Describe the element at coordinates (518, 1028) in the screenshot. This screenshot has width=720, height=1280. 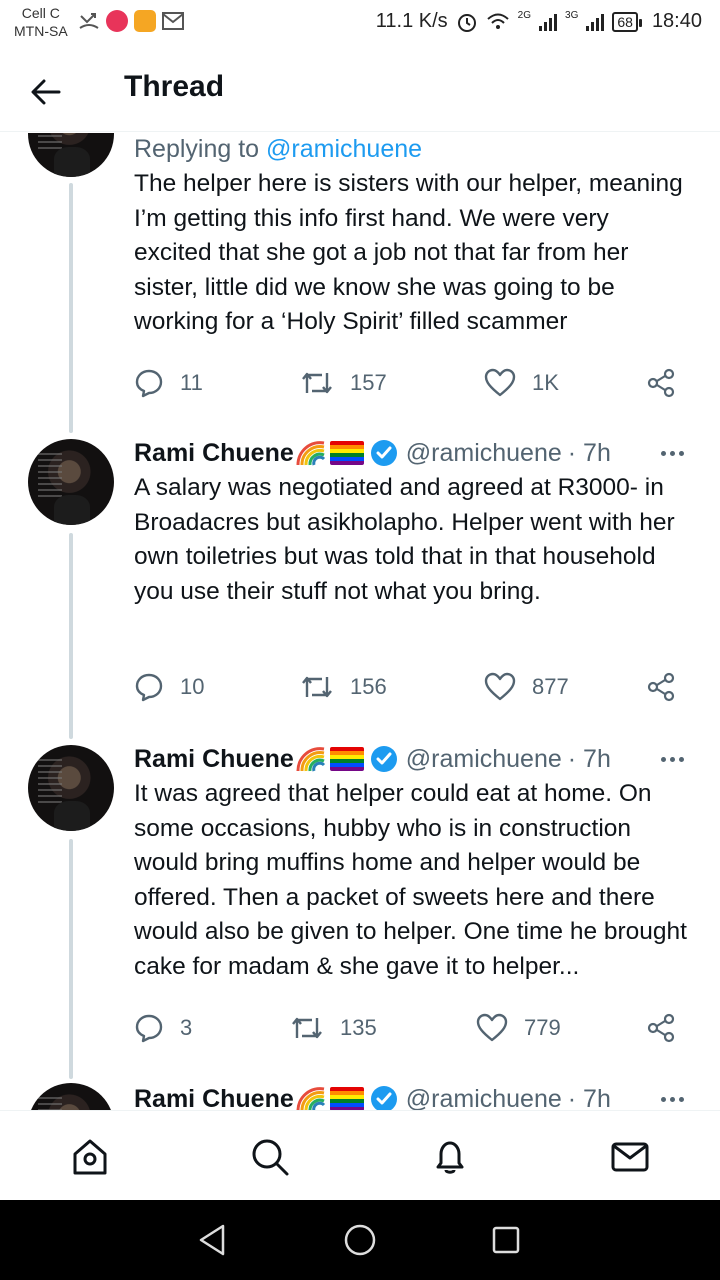
I see `like-button: 779` at that location.